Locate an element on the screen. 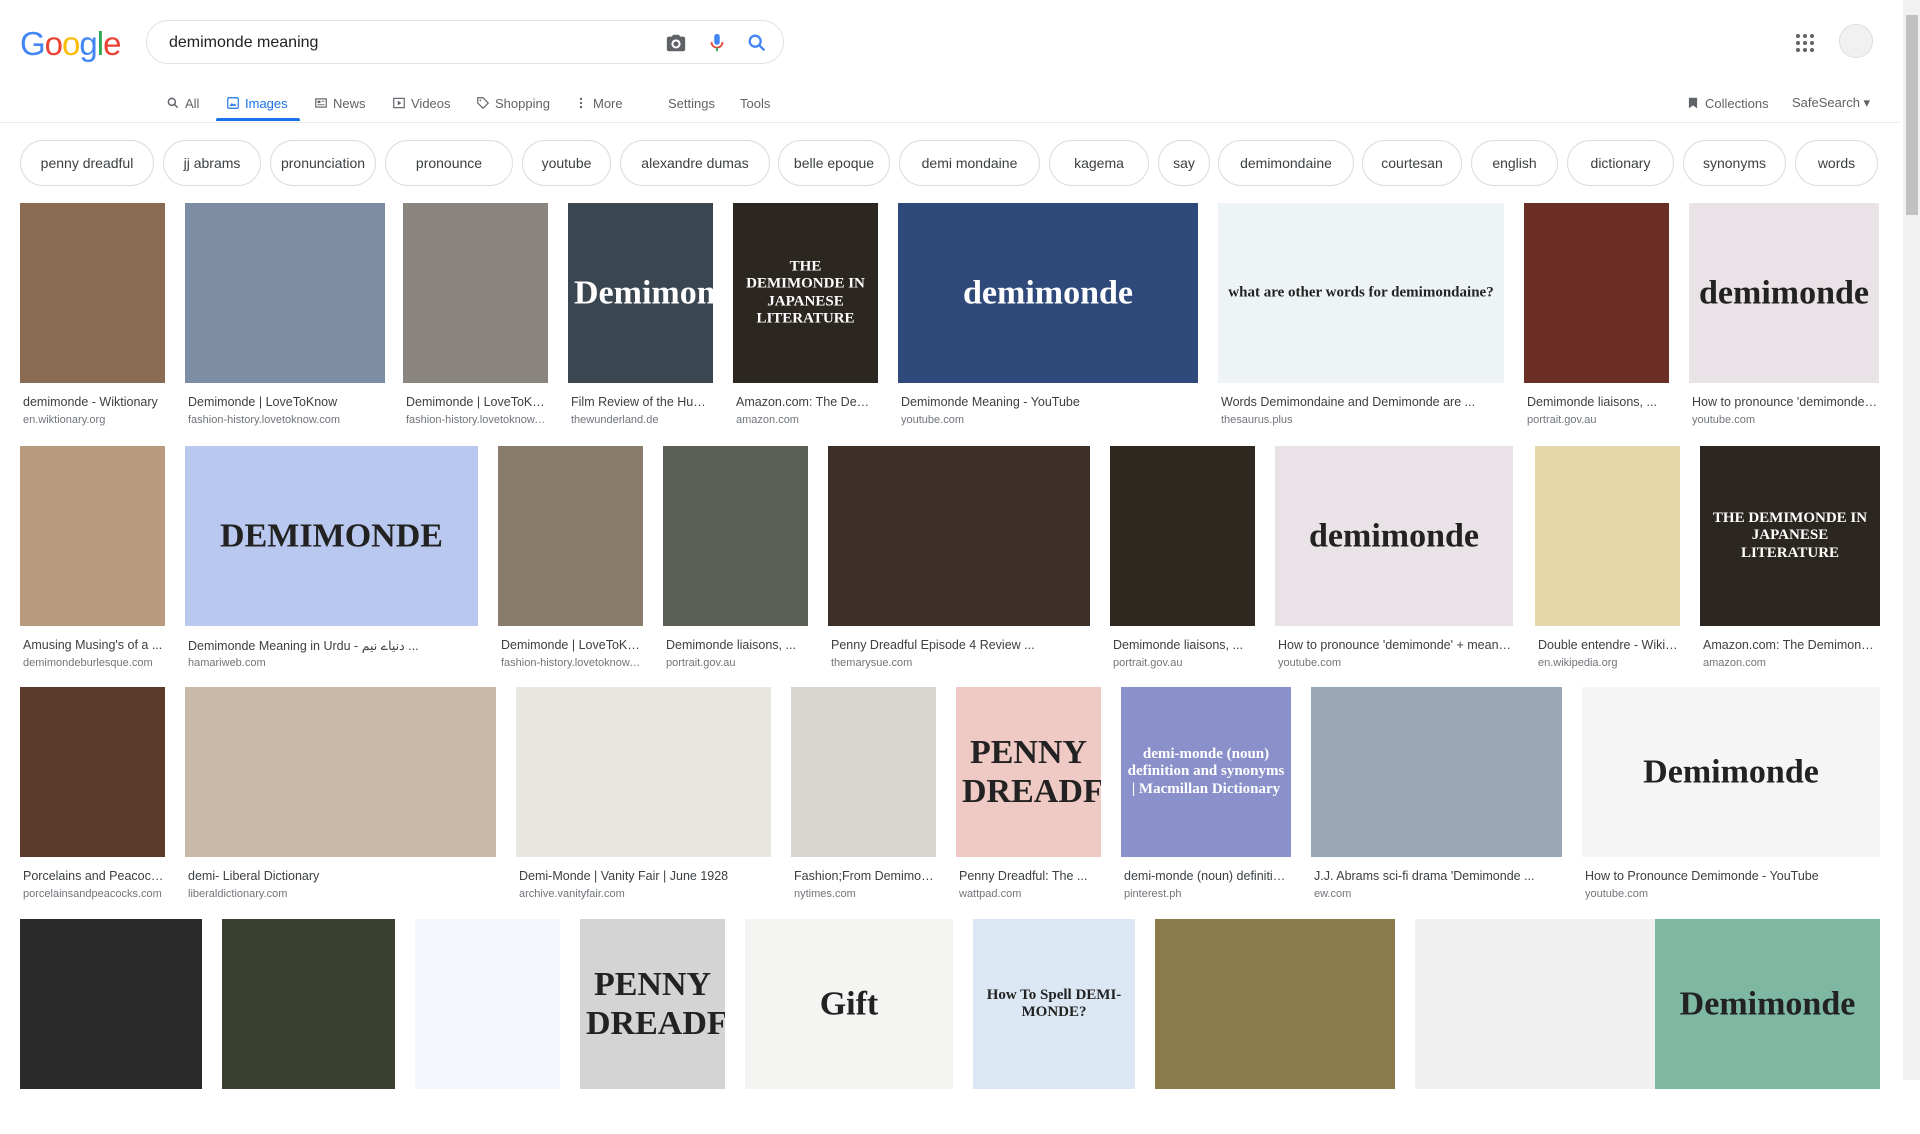 The width and height of the screenshot is (1920, 1134). chip-alexandre-dumas: alexandre dumas is located at coordinates (695, 163).